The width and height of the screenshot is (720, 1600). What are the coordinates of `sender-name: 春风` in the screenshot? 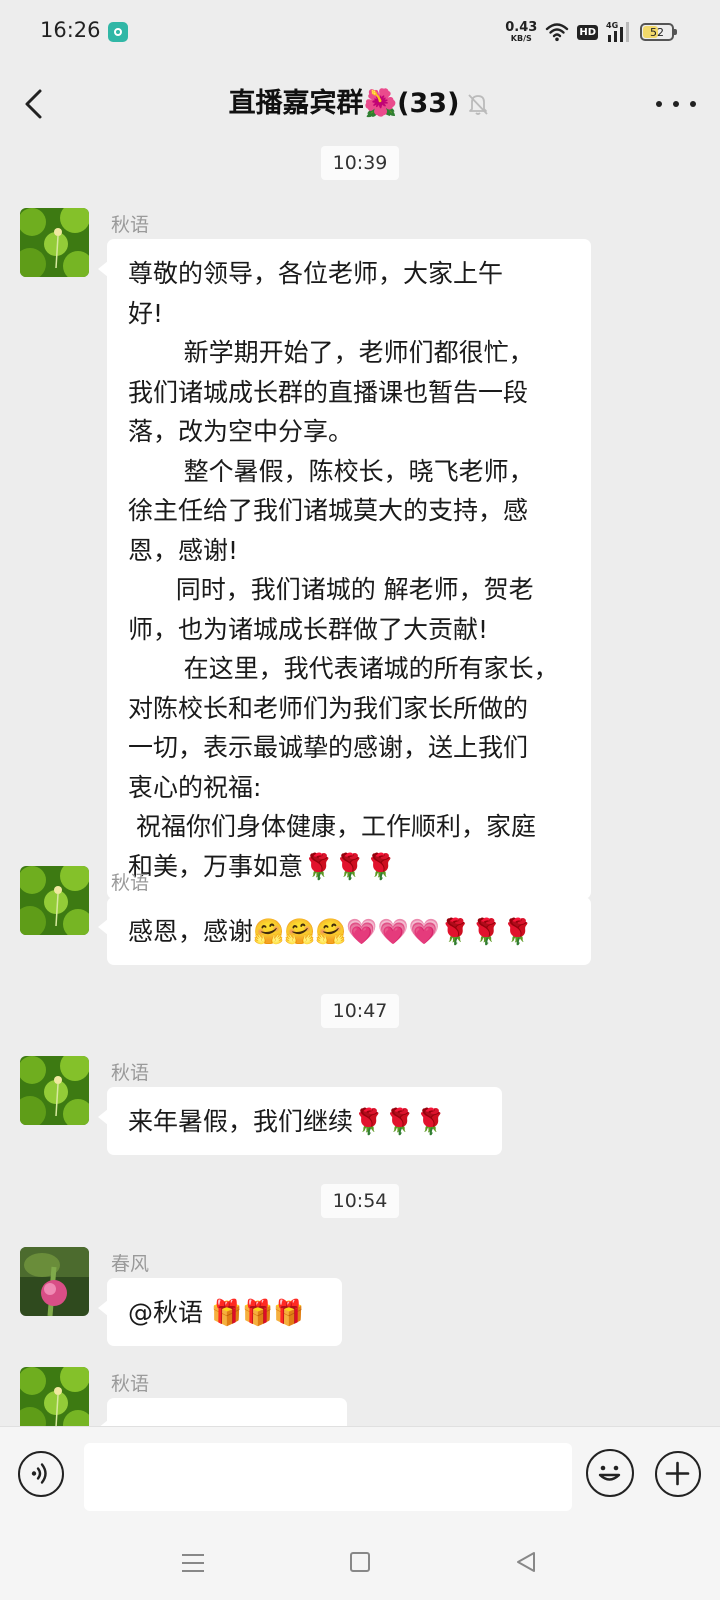 It's located at (130, 1264).